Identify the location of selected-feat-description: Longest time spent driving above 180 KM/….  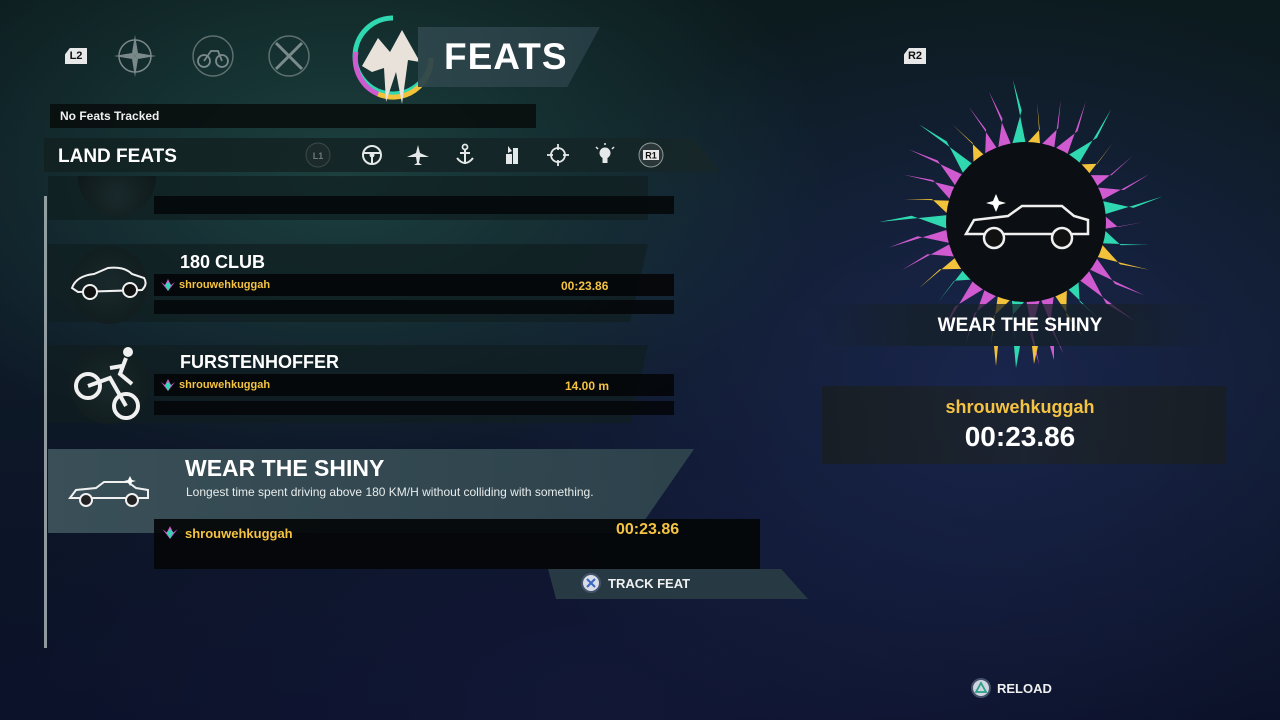
(390, 492).